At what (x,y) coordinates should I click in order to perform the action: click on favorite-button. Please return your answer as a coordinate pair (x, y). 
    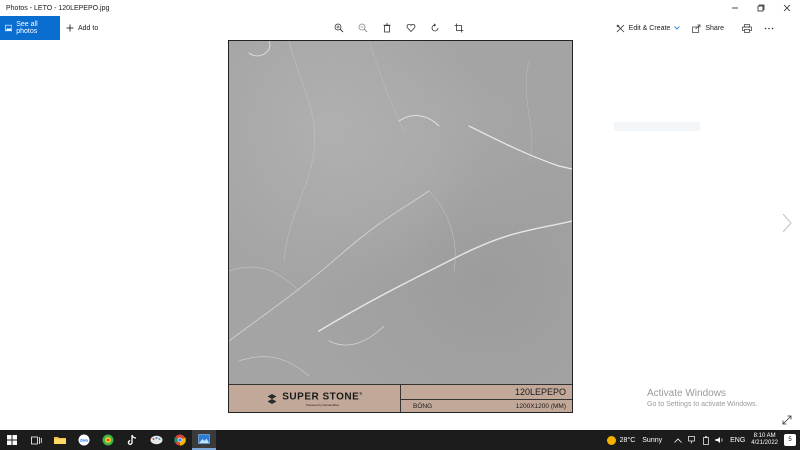
    Looking at the image, I should click on (411, 28).